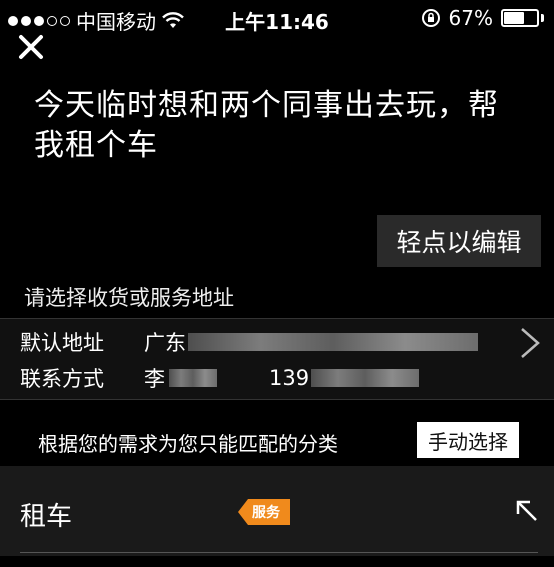  Describe the element at coordinates (62, 379) in the screenshot. I see `contact-label: 联系方式` at that location.